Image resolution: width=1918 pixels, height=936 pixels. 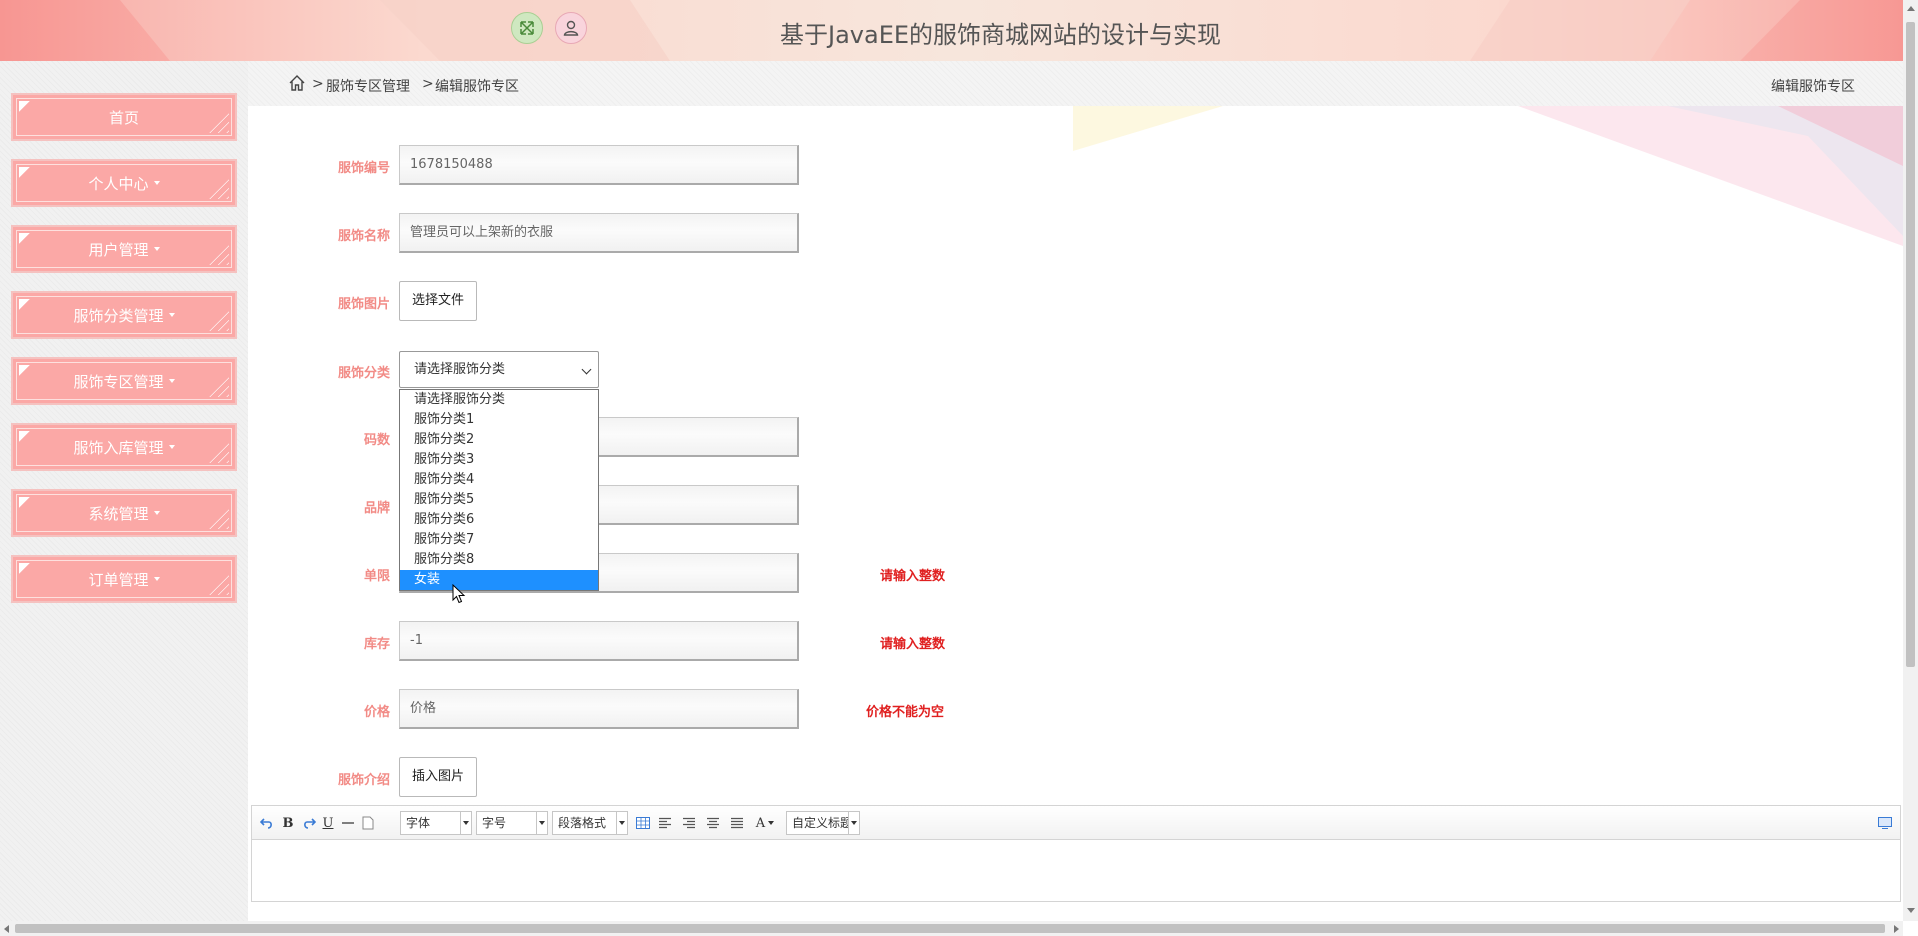 What do you see at coordinates (665, 823) in the screenshot?
I see `align-left-icon` at bounding box center [665, 823].